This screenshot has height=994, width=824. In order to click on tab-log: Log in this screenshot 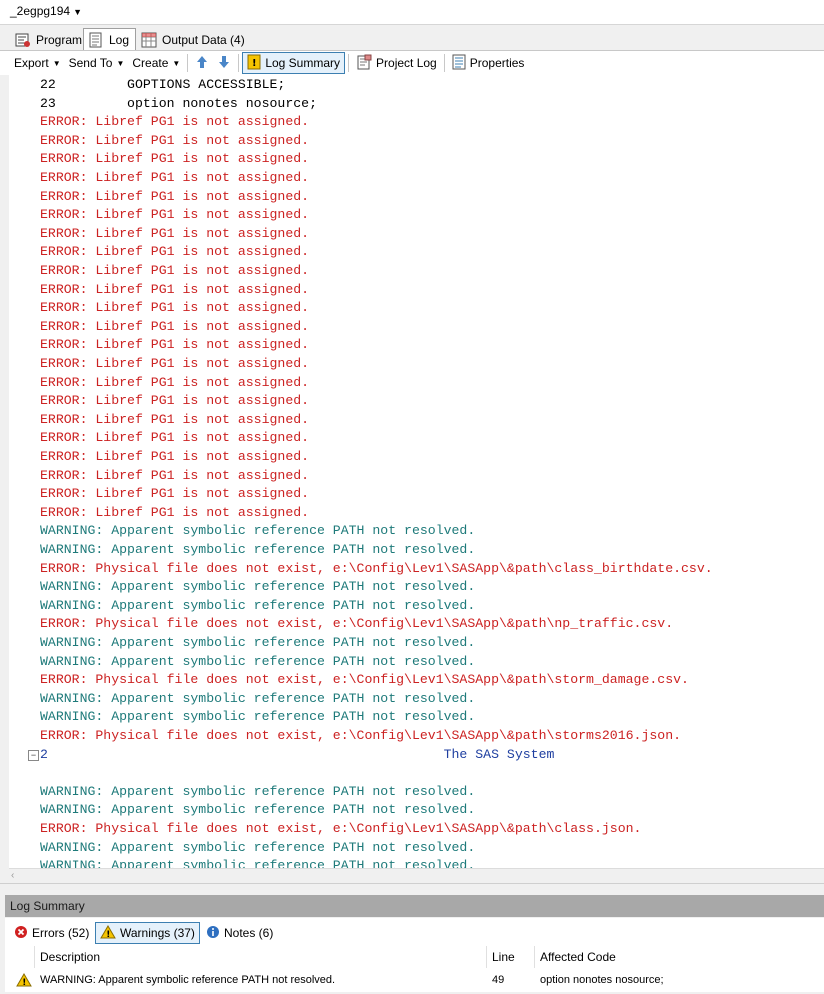, I will do `click(110, 39)`.